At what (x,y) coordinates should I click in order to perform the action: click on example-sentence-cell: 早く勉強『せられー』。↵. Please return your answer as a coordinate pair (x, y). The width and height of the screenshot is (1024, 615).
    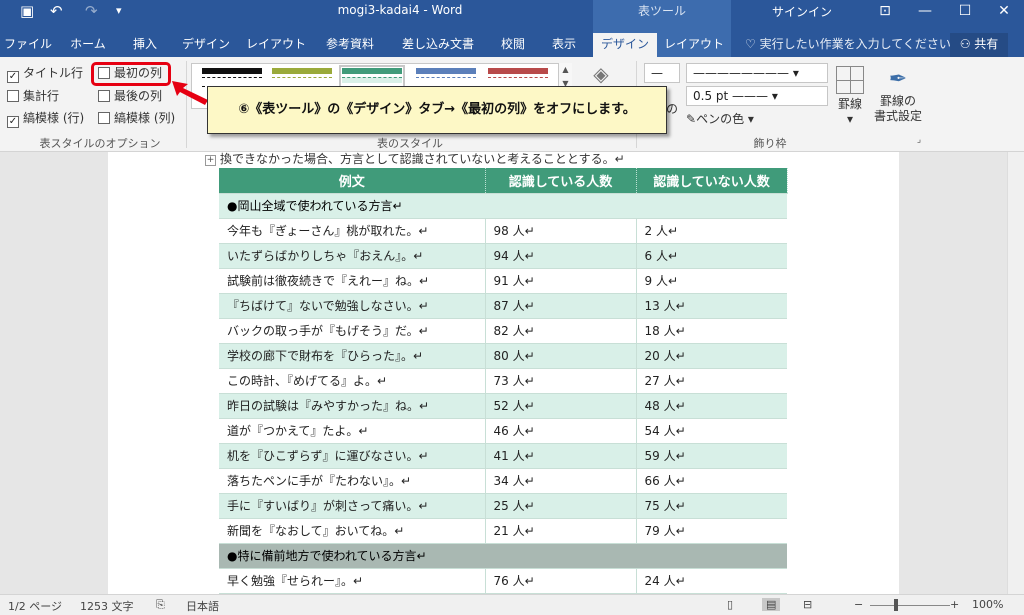
    Looking at the image, I should click on (352, 581).